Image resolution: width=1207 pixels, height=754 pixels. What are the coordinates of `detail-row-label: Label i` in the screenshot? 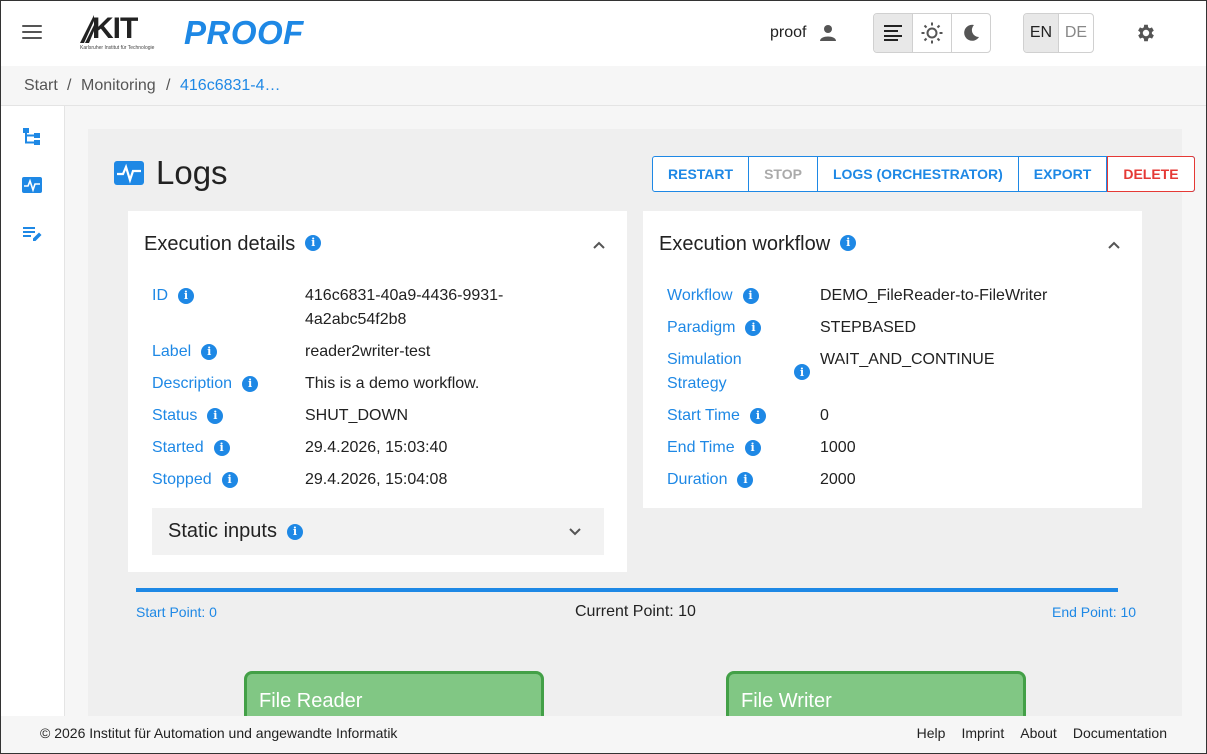 It's located at (185, 352).